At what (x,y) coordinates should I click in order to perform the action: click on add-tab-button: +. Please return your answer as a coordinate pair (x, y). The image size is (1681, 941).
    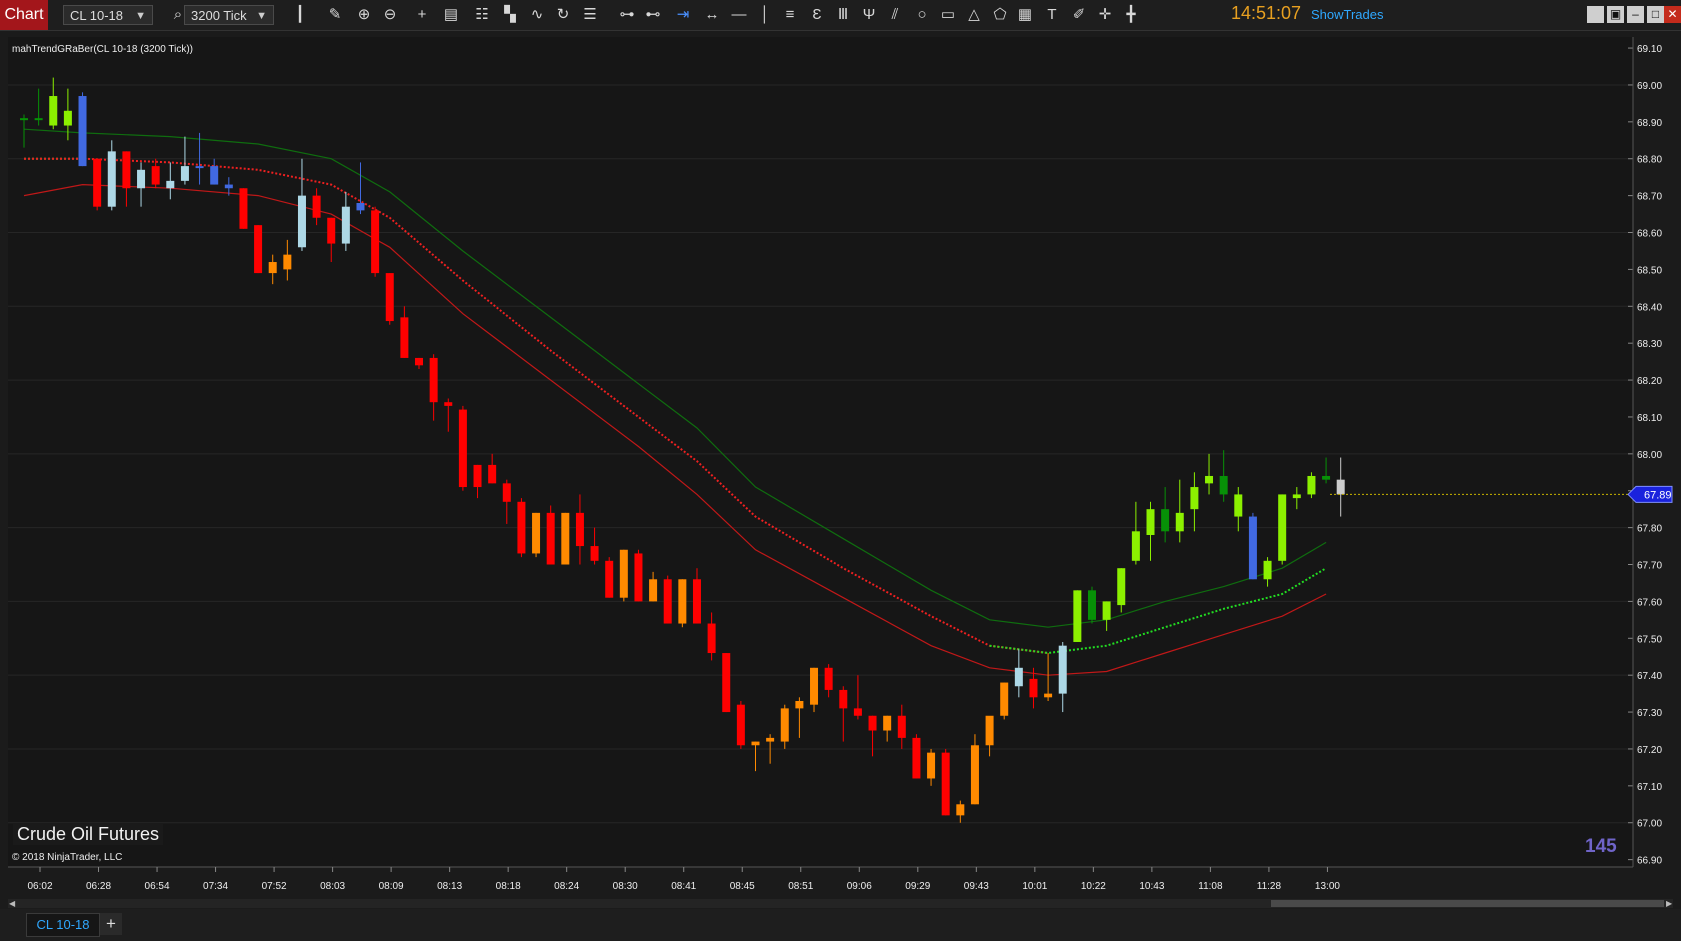
    Looking at the image, I should click on (111, 924).